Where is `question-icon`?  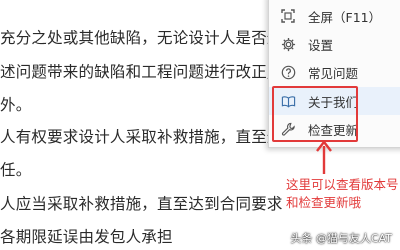 question-icon is located at coordinates (288, 72).